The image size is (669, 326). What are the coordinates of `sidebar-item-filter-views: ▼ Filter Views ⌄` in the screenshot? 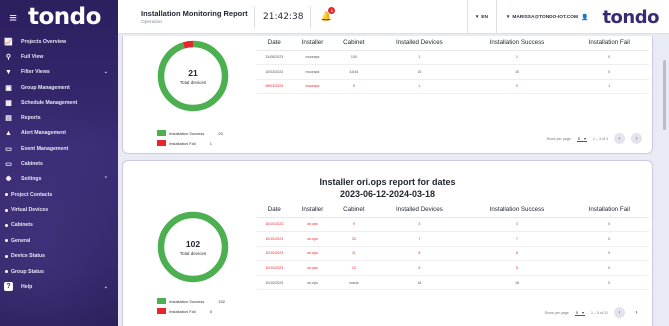 It's located at (59, 72).